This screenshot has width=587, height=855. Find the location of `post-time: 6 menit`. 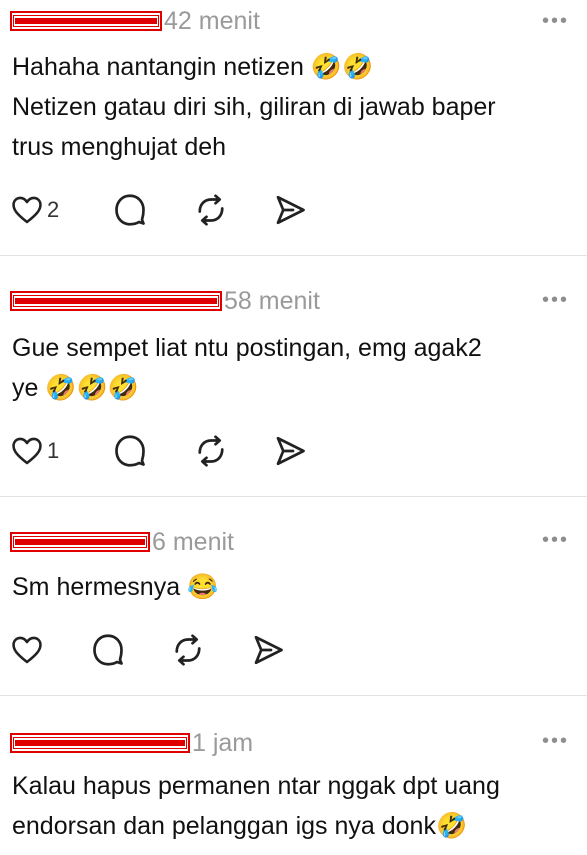

post-time: 6 menit is located at coordinates (193, 541).